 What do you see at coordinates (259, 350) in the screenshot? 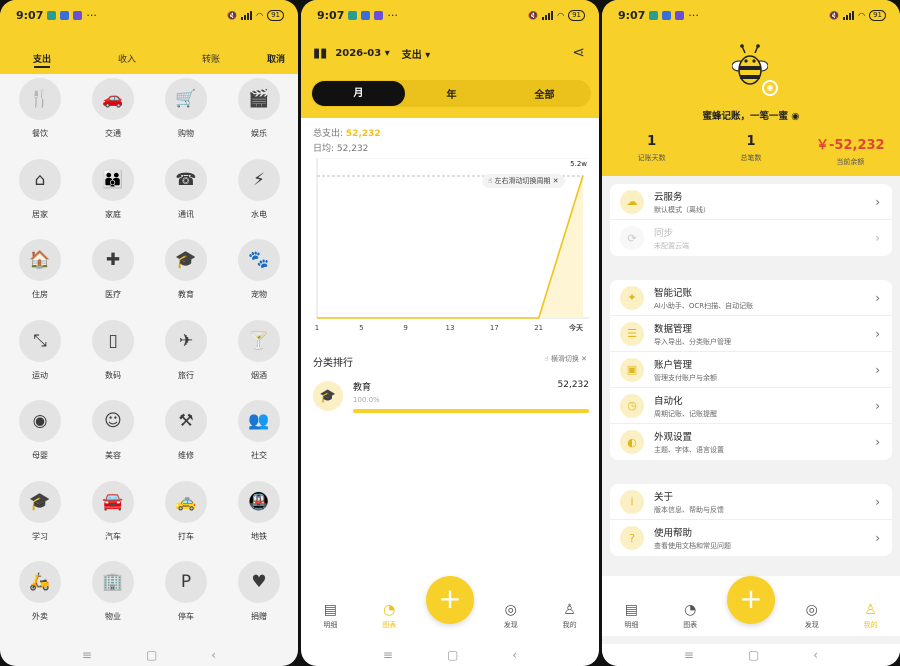
I see `category-cocktail: 🍸 烟酒` at bounding box center [259, 350].